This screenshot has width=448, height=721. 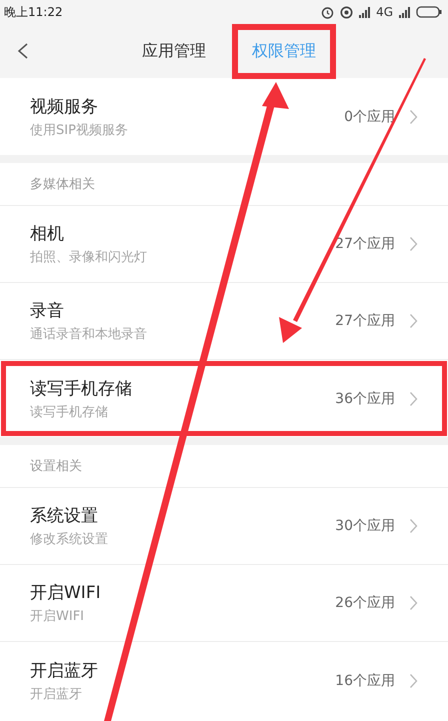 I want to click on app-count: 0个应用, so click(x=369, y=117).